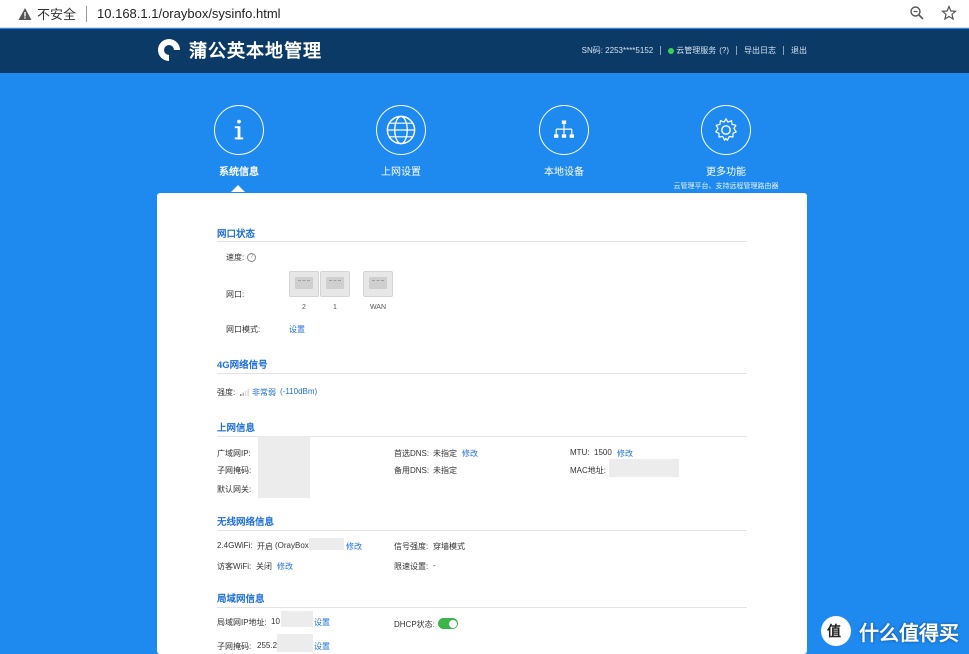  I want to click on wifi-24g-ssid: (OrayBox, so click(292, 545).